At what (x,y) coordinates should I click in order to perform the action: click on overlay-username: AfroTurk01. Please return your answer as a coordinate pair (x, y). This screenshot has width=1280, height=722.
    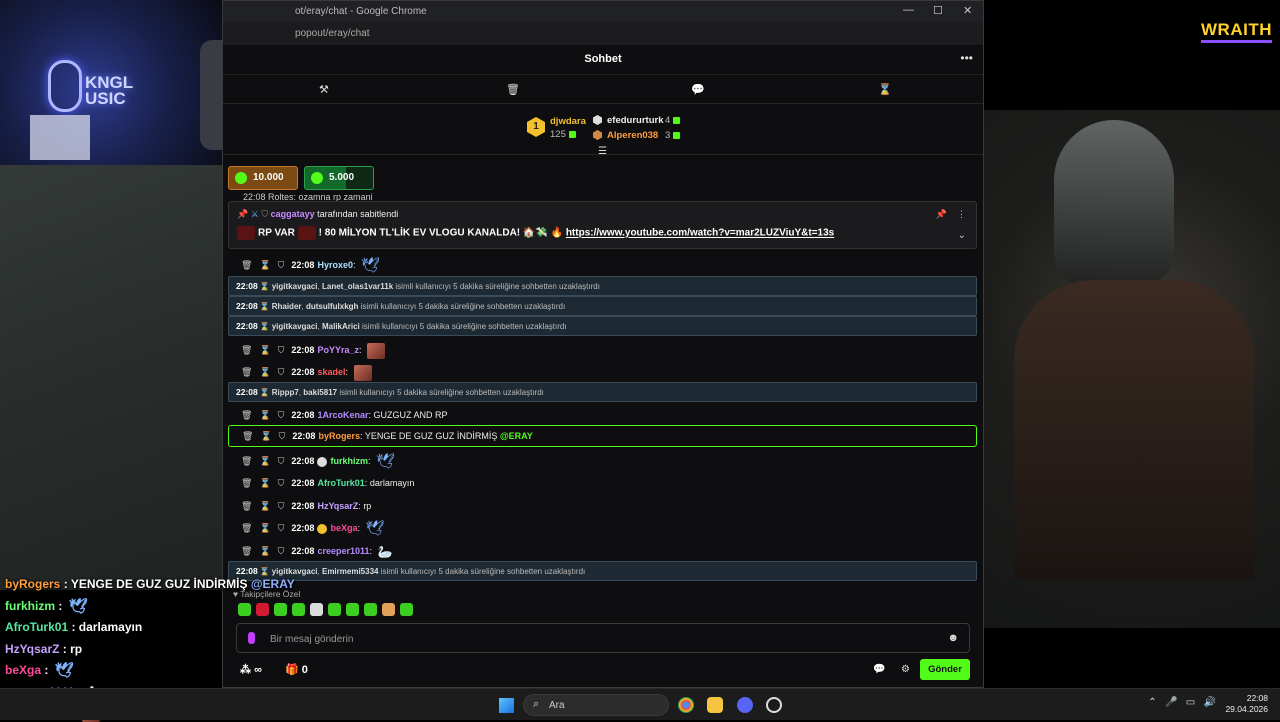
    Looking at the image, I should click on (37, 627).